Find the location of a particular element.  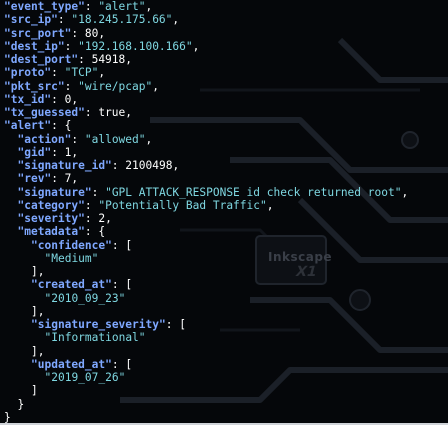

json-value: 2100498 is located at coordinates (149, 165).